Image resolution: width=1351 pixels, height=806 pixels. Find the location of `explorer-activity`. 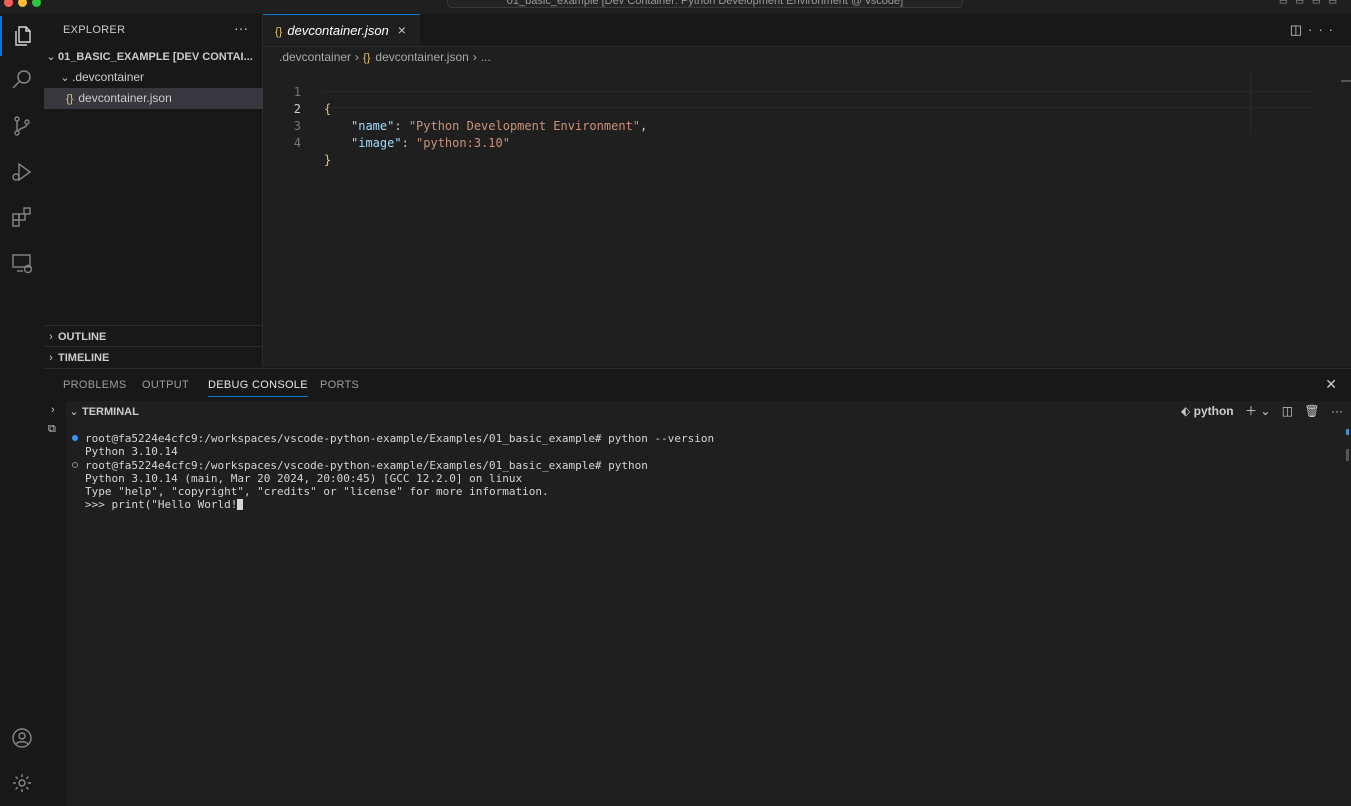

explorer-activity is located at coordinates (22, 36).